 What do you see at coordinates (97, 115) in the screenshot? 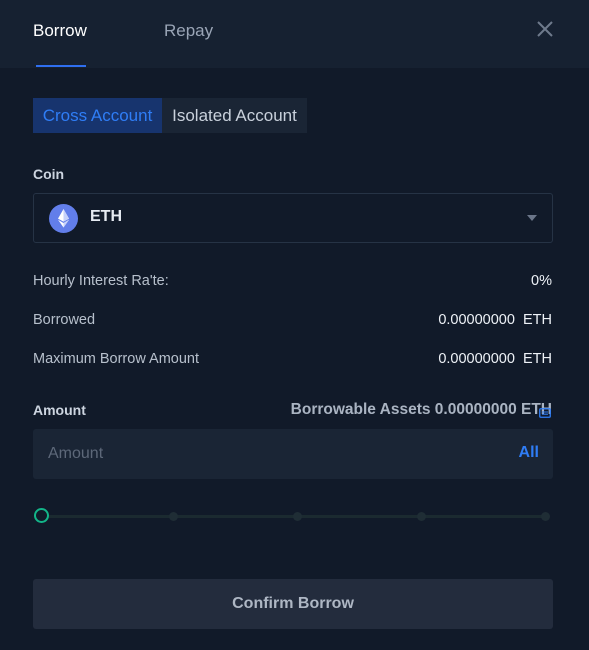
I see `cross-account-button: Cross Account` at bounding box center [97, 115].